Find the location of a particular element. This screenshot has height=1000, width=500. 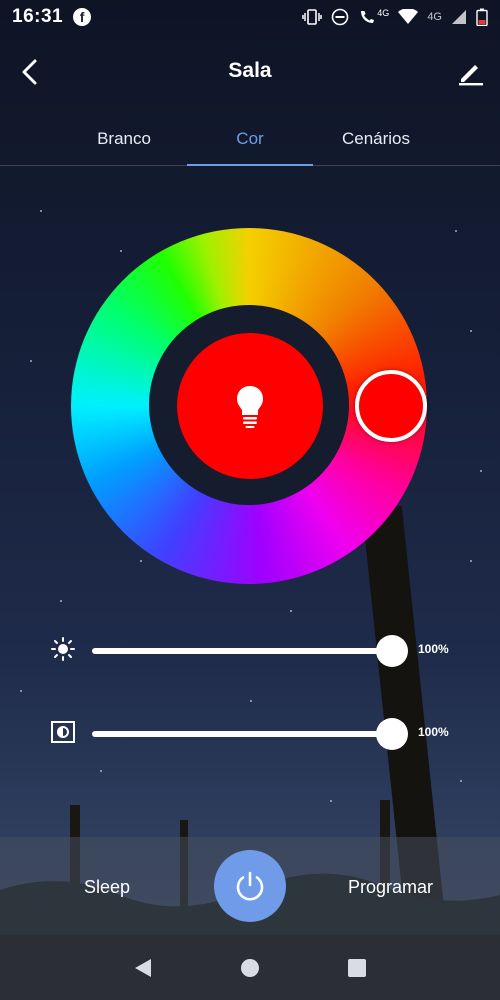

vibrate-icon is located at coordinates (312, 17).